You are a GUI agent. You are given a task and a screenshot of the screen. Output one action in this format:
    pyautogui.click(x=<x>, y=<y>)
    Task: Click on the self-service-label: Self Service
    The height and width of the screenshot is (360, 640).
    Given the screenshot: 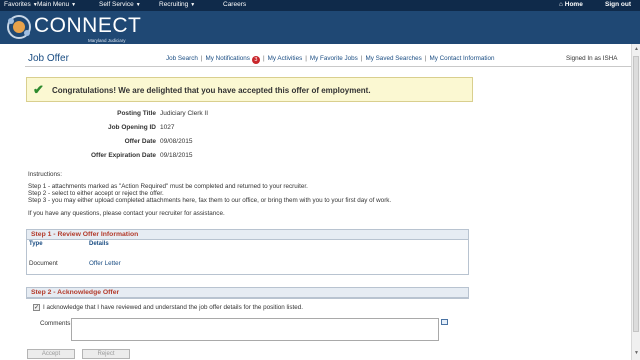 What is the action you would take?
    pyautogui.click(x=116, y=4)
    